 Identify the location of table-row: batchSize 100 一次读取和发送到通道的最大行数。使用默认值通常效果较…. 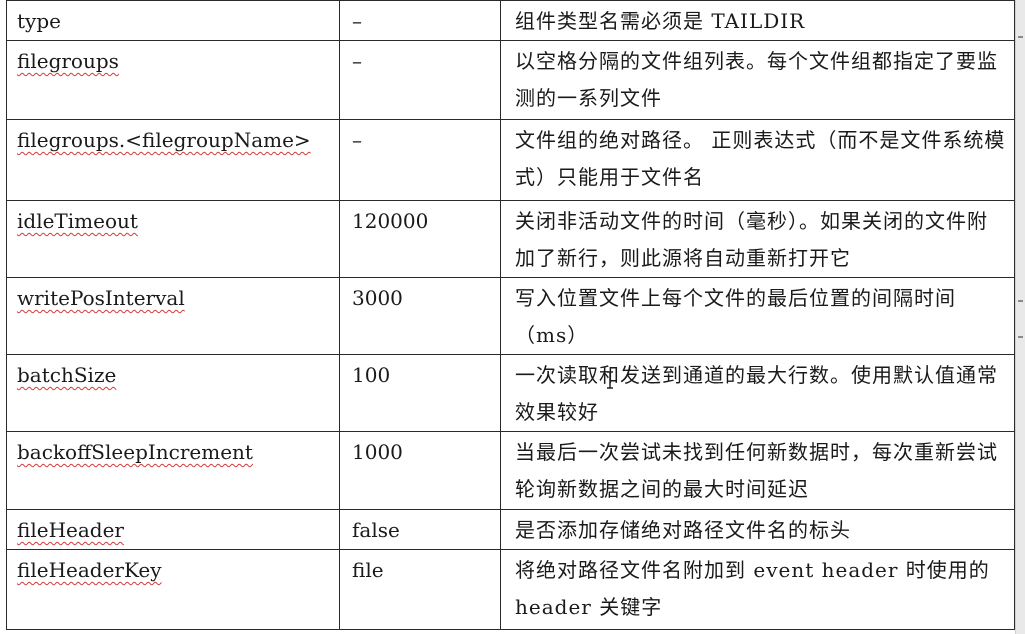
(510, 393).